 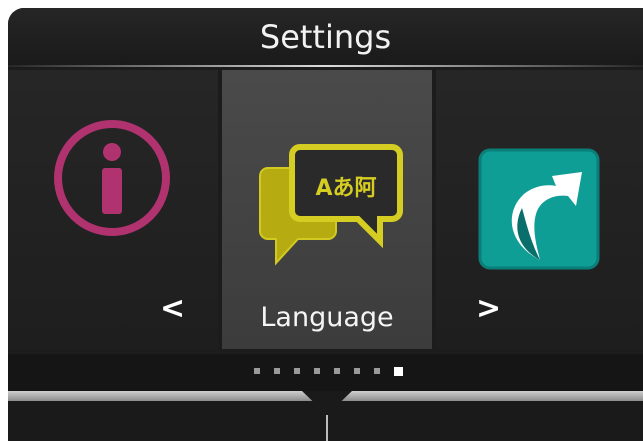 I want to click on header-divider, so click(x=325, y=66).